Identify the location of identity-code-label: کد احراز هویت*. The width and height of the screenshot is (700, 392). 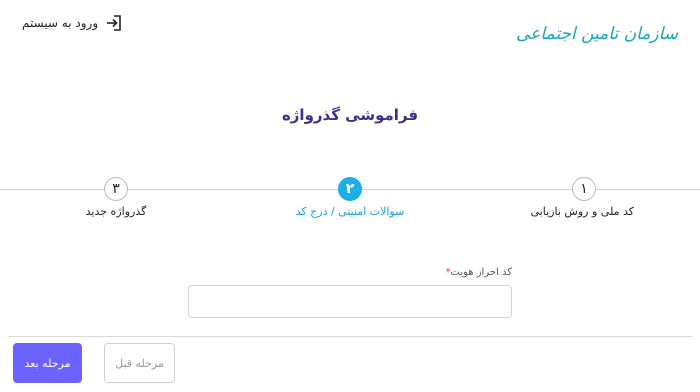
(478, 272).